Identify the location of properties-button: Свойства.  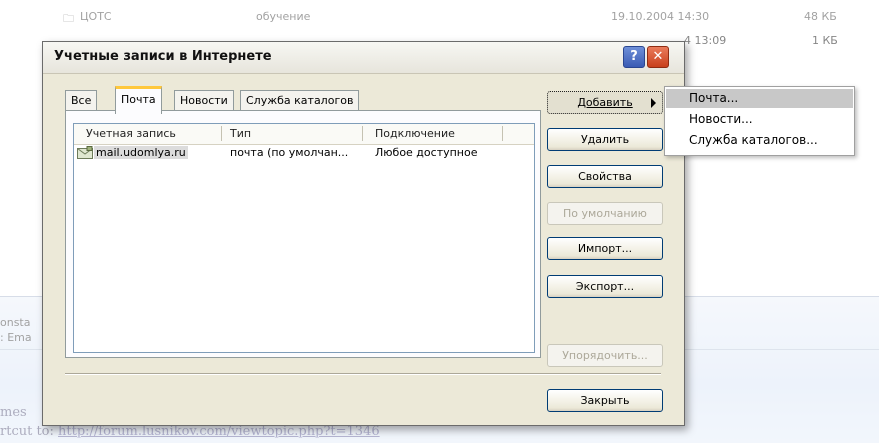
(605, 176).